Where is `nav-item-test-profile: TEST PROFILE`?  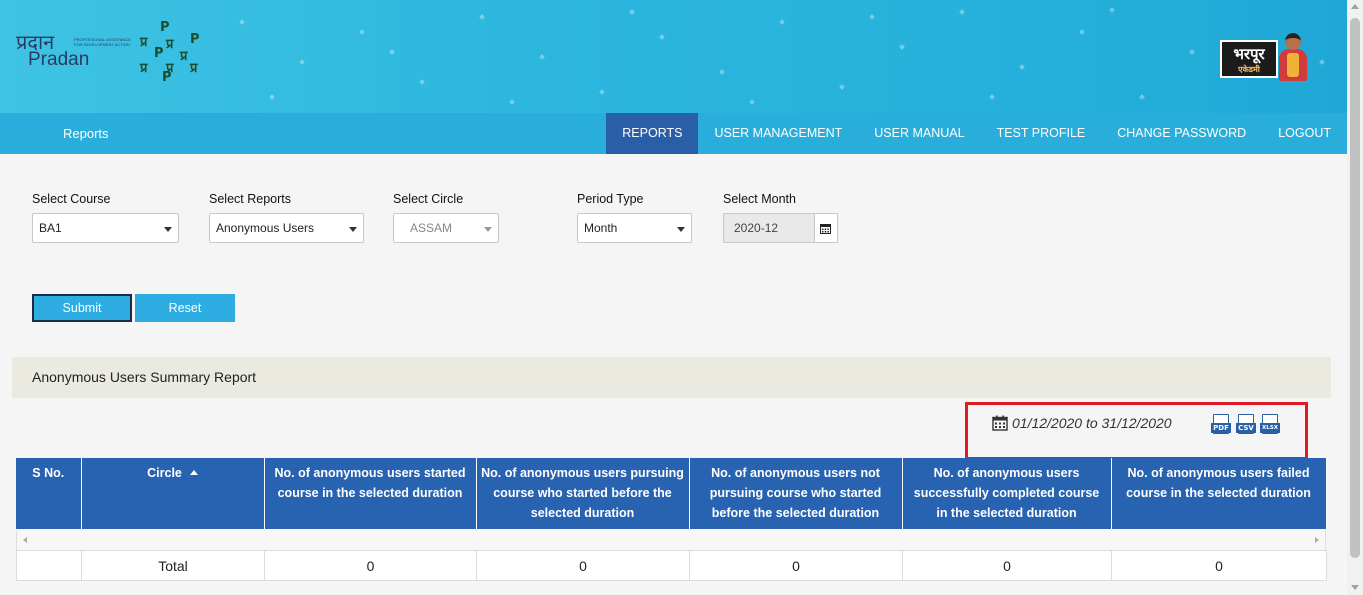 nav-item-test-profile: TEST PROFILE is located at coordinates (1041, 133).